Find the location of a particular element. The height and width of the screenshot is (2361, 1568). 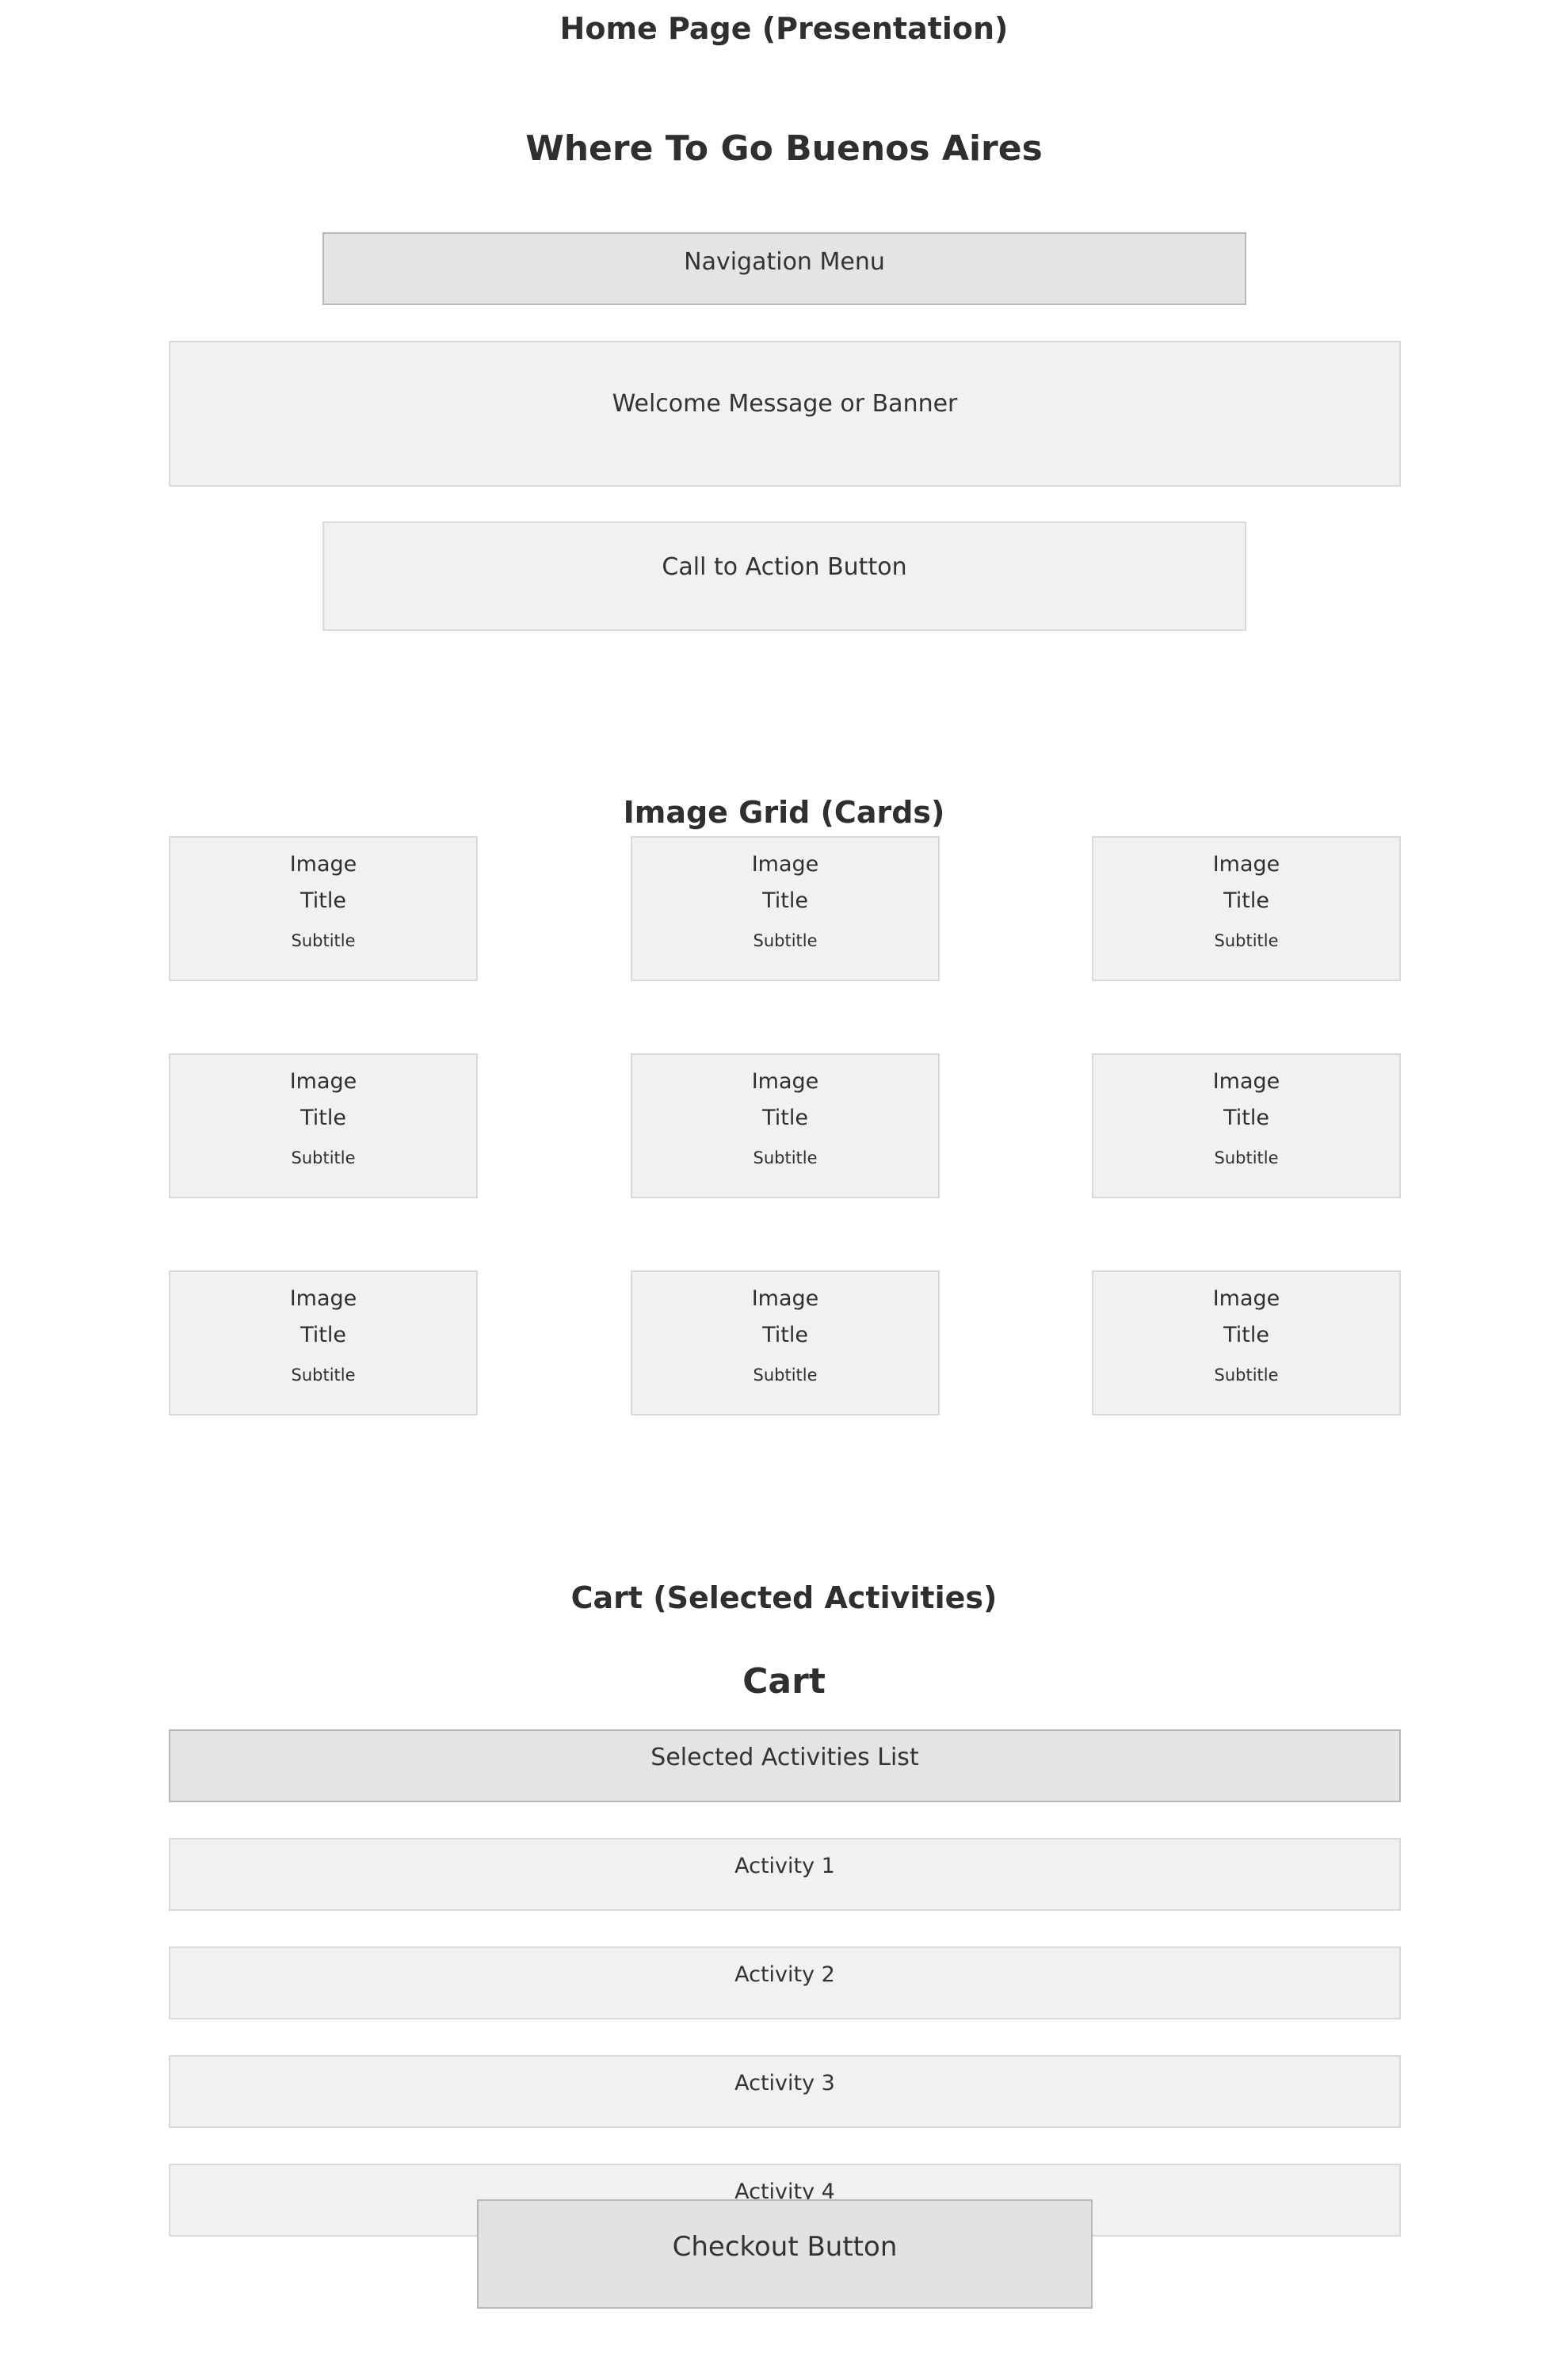

cart-activity-item: Activity 2 is located at coordinates (785, 1982).